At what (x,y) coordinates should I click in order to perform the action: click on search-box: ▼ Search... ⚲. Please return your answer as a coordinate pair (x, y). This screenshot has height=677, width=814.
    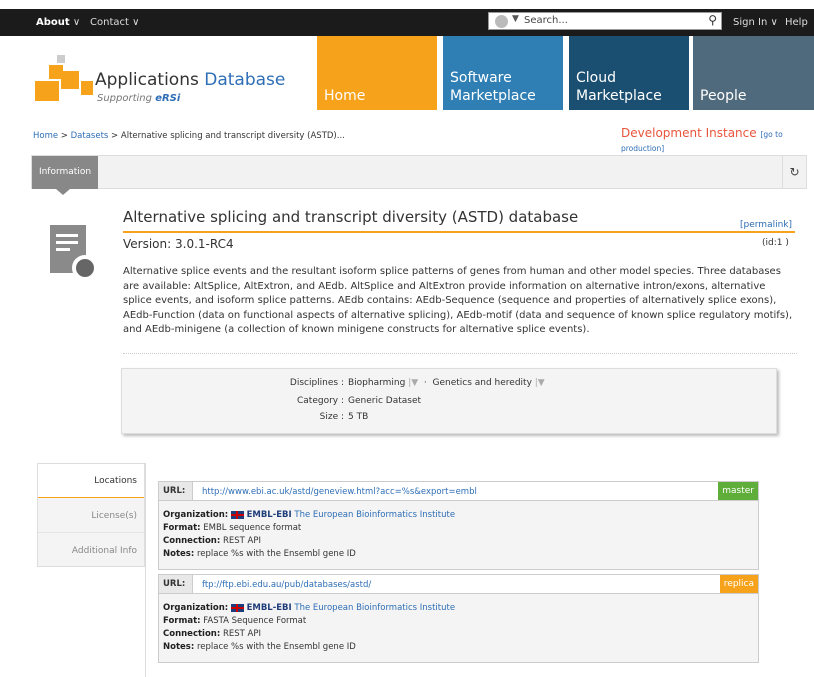
    Looking at the image, I should click on (605, 21).